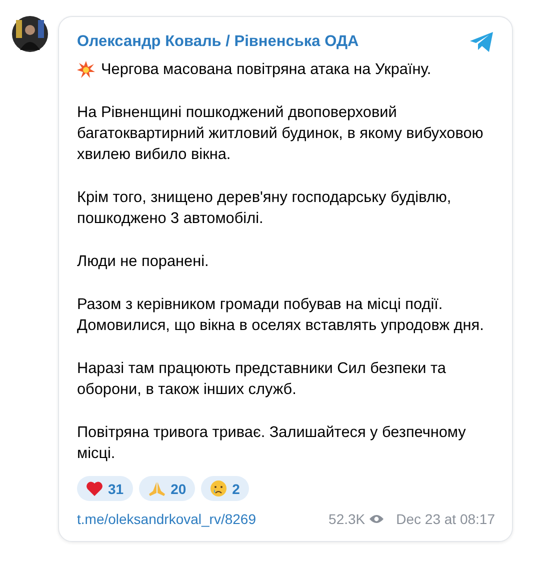 This screenshot has height=567, width=552. Describe the element at coordinates (86, 70) in the screenshot. I see `explosion-icon` at that location.